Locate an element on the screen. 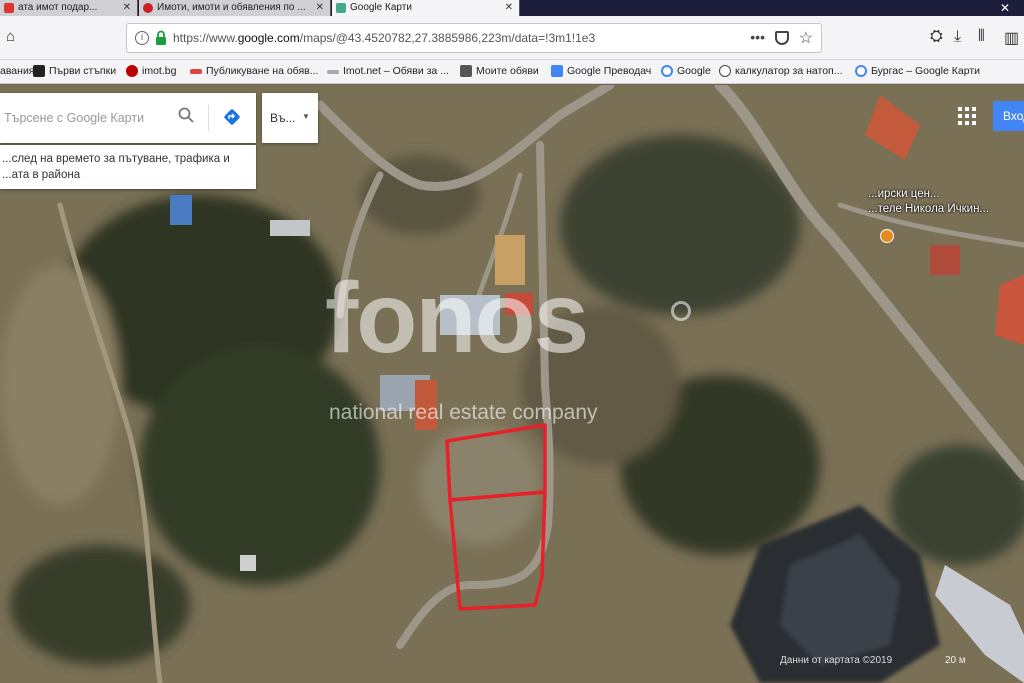  library-icon: ⫴ is located at coordinates (981, 37).